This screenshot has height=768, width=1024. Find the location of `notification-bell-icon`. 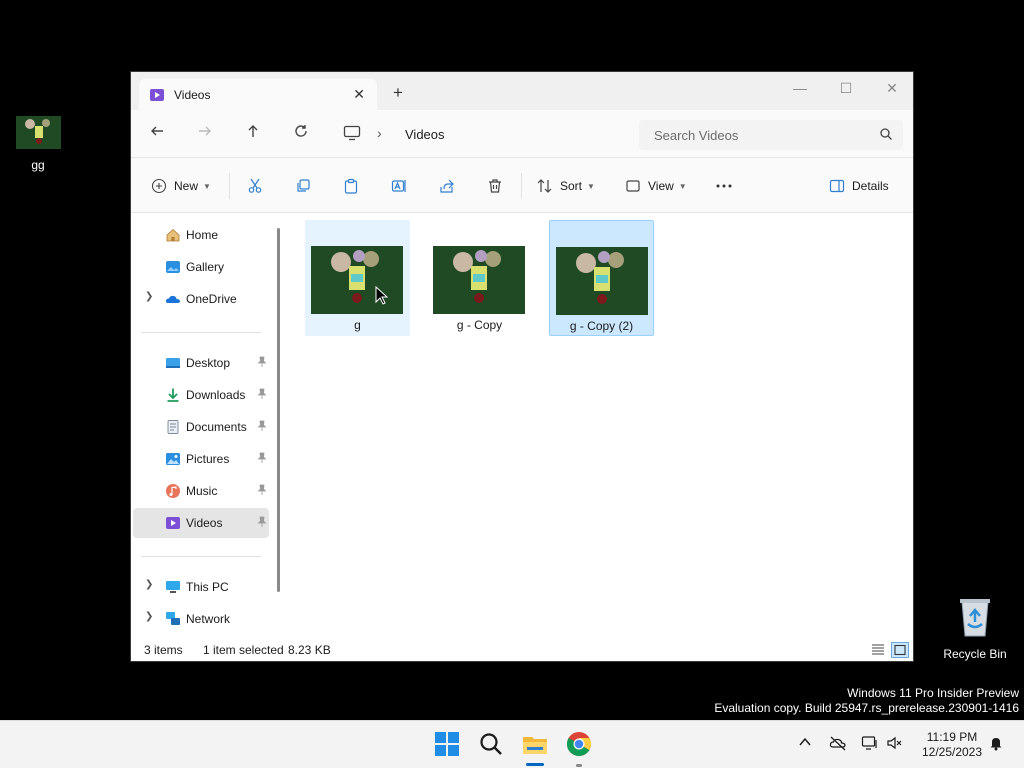

notification-bell-icon is located at coordinates (996, 743).